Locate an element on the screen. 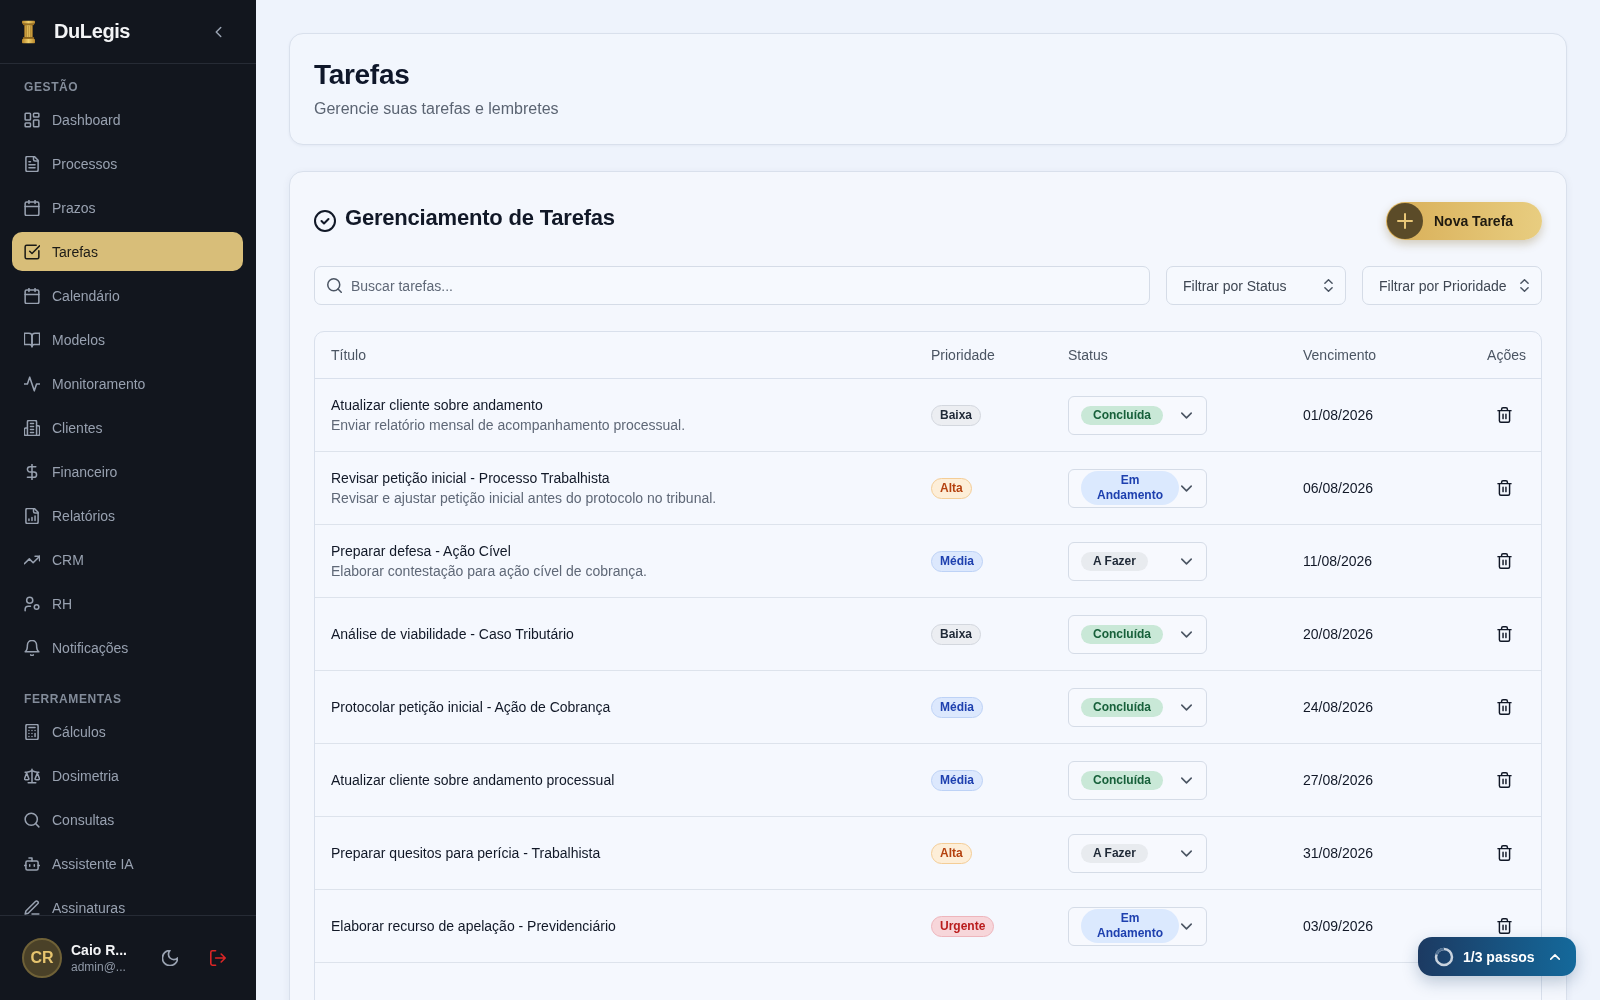  column-header: Prioridade is located at coordinates (963, 355).